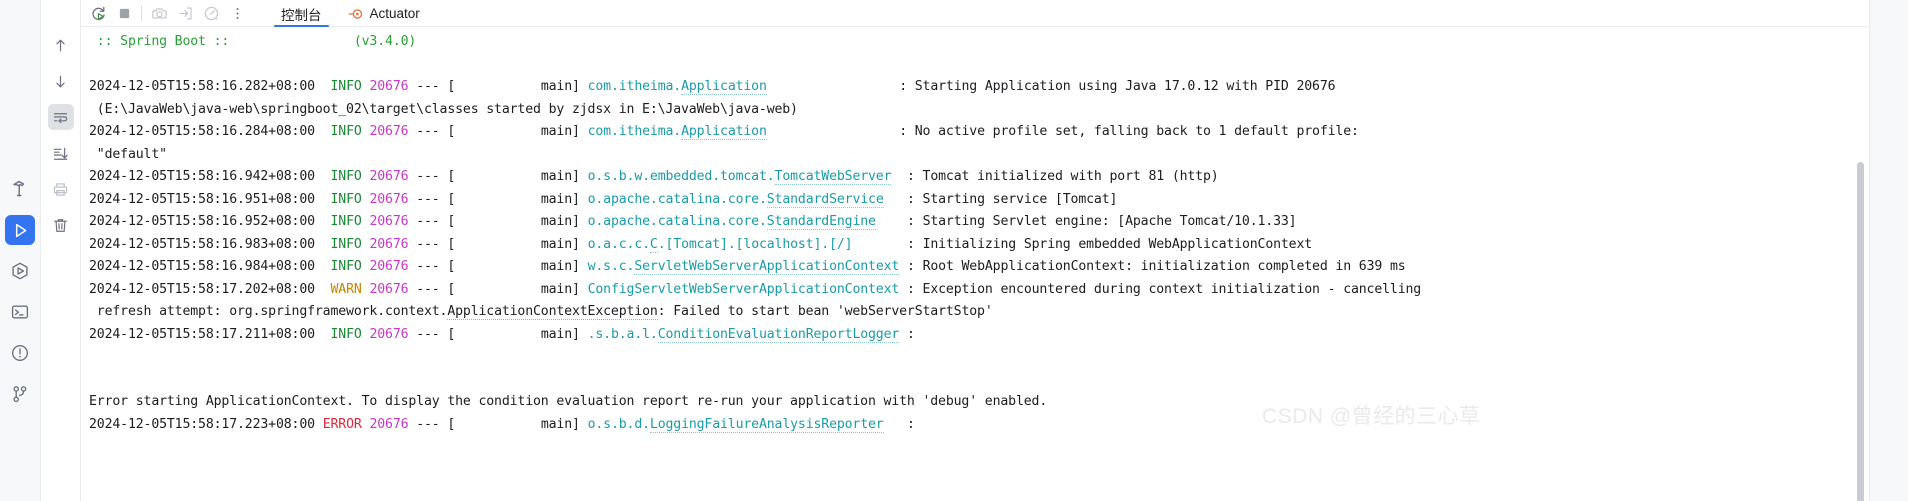  Describe the element at coordinates (61, 153) in the screenshot. I see `scroll-to-end-button` at that location.